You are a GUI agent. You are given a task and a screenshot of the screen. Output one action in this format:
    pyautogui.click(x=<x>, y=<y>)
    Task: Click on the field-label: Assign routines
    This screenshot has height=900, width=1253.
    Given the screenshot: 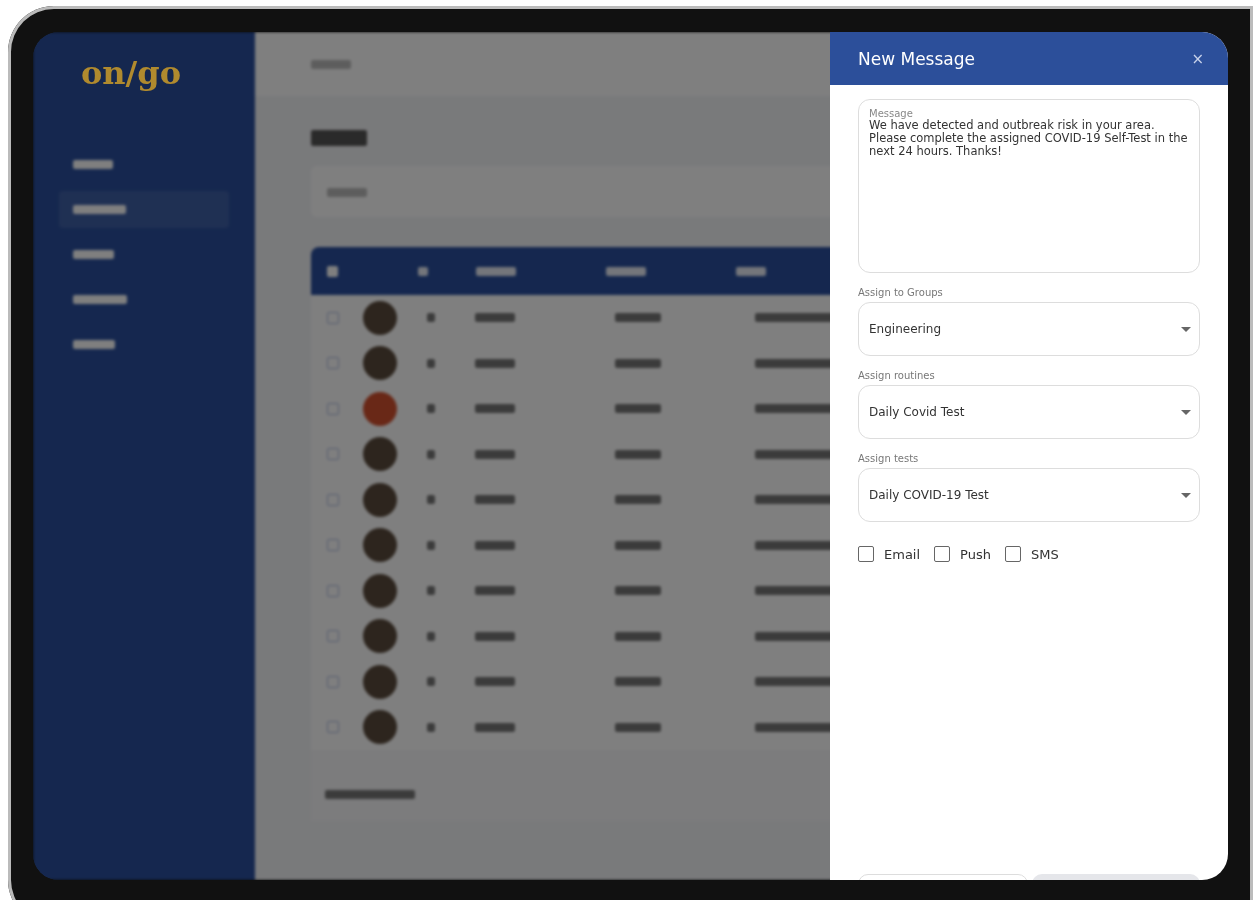 What is the action you would take?
    pyautogui.click(x=897, y=375)
    